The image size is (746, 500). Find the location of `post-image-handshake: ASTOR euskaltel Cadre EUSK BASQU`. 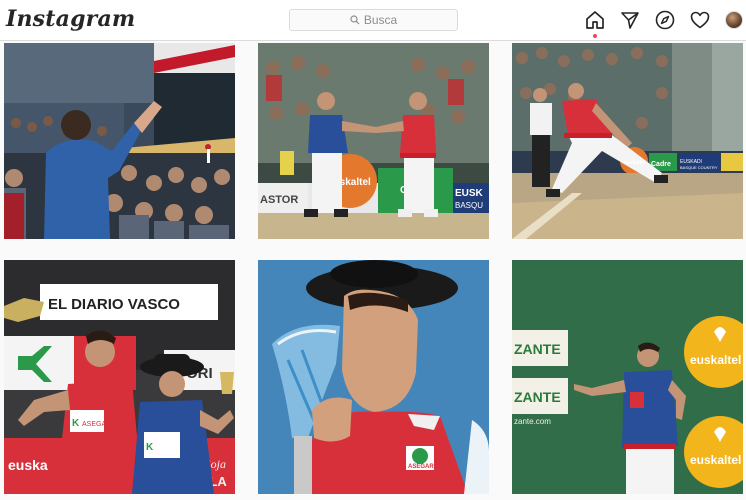

post-image-handshake: ASTOR euskaltel Cadre EUSK BASQU is located at coordinates (373, 141).